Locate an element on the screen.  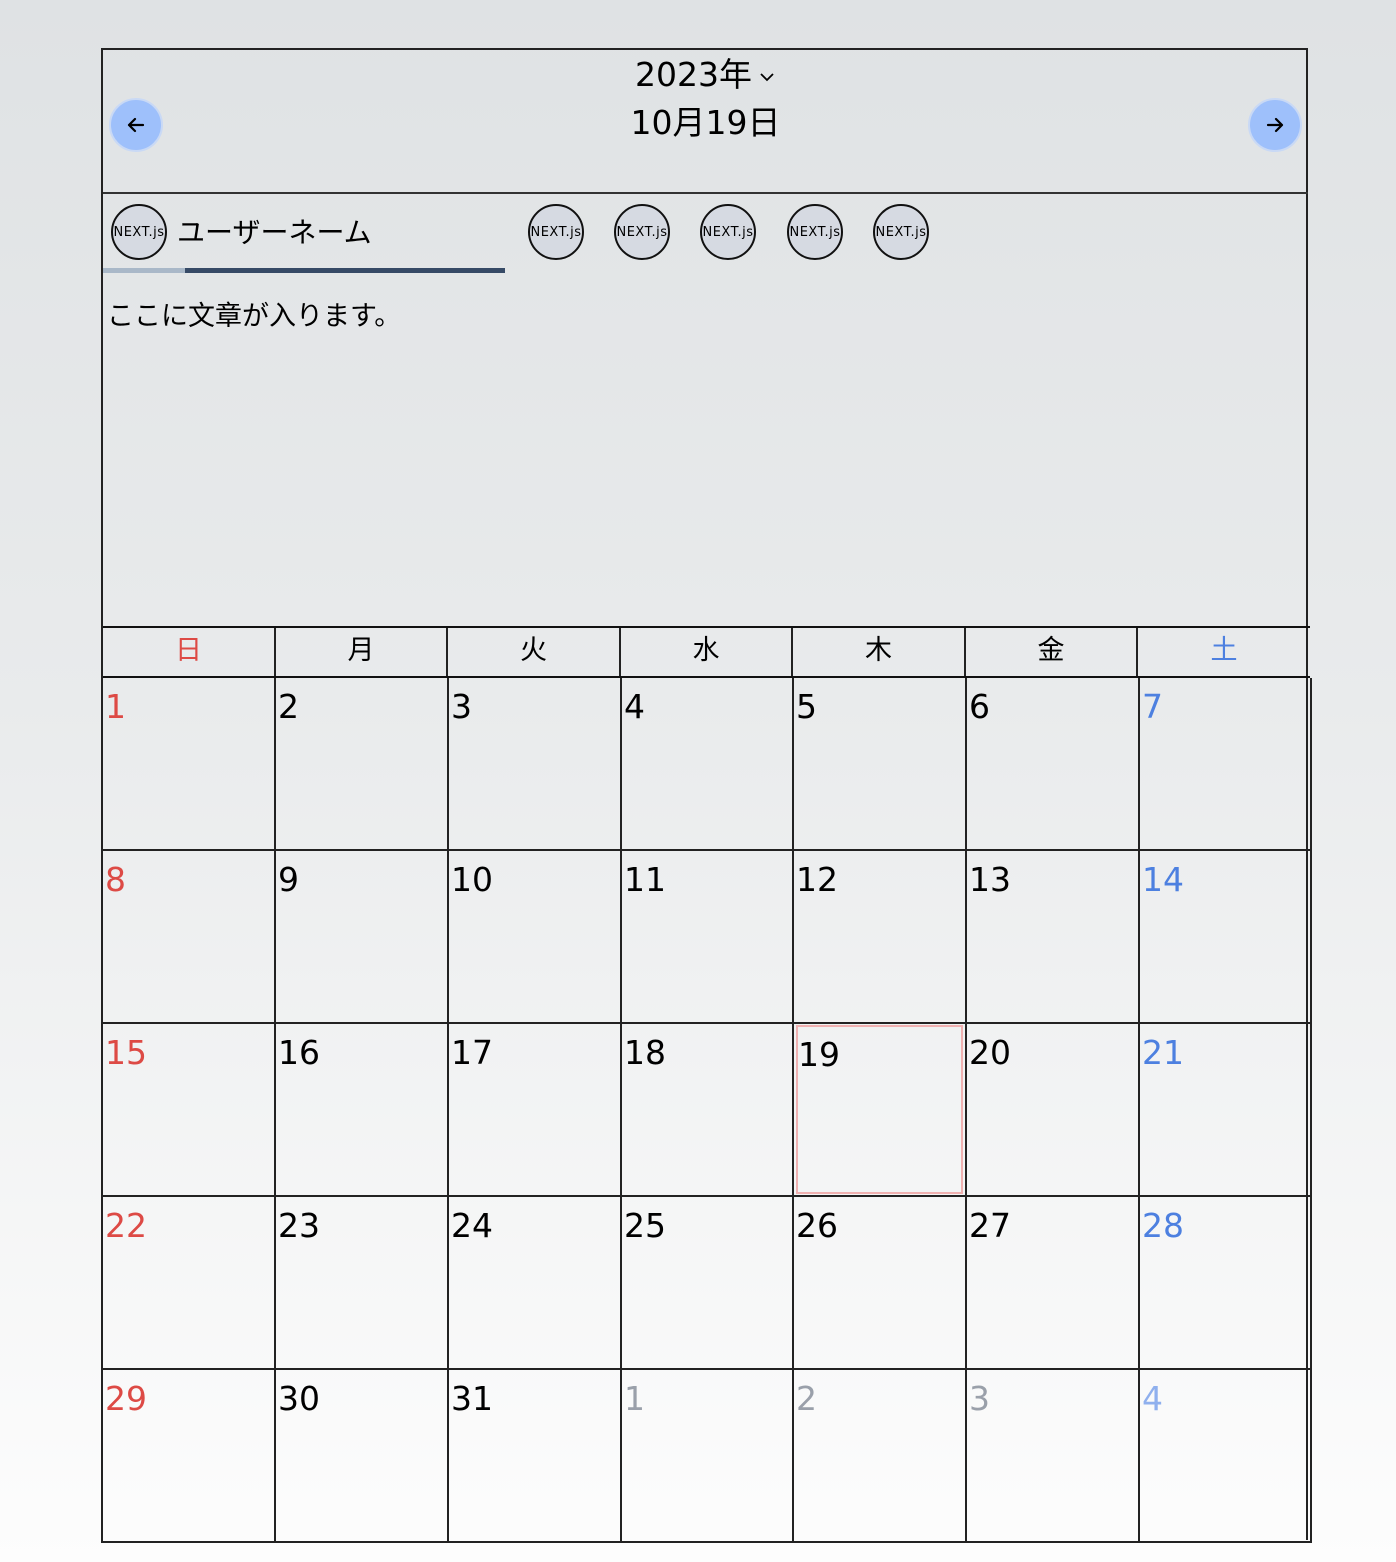
day-cell: 28 is located at coordinates (1225, 1283).